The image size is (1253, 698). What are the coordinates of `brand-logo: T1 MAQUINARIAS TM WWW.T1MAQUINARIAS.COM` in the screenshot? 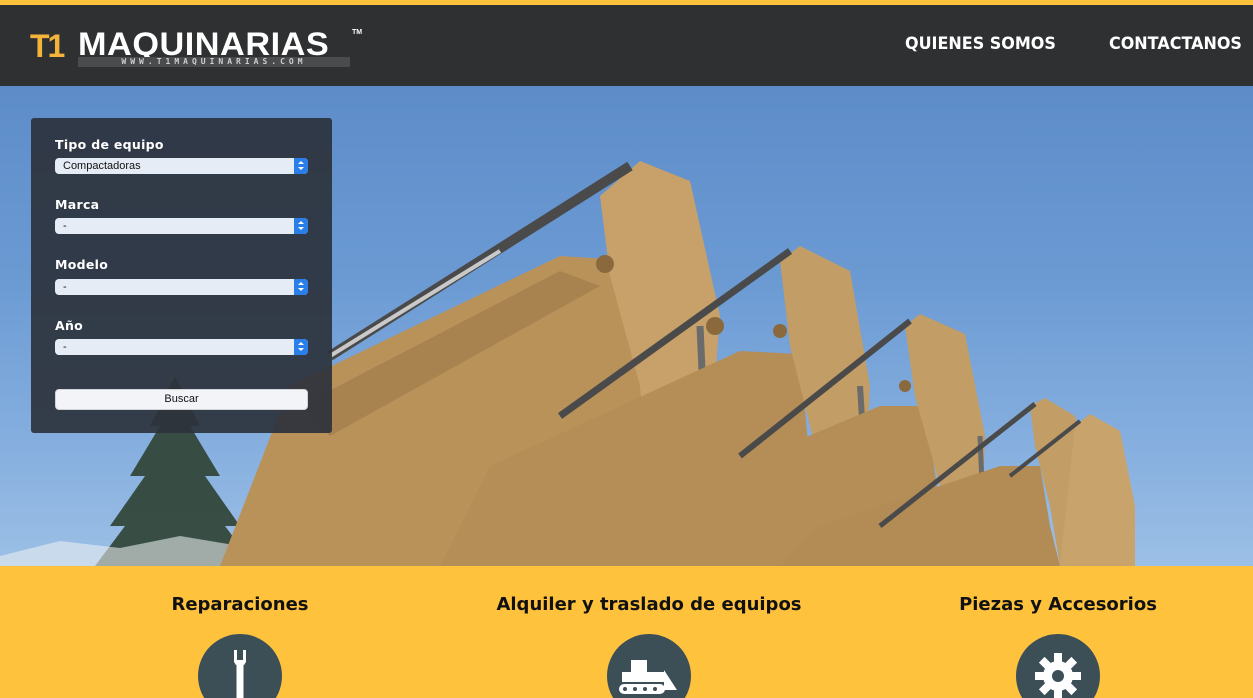 It's located at (197, 48).